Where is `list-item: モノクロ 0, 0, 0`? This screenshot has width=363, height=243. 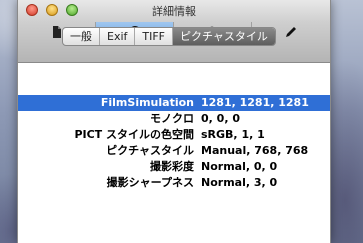 list-item: モノクロ 0, 0, 0 is located at coordinates (174, 119).